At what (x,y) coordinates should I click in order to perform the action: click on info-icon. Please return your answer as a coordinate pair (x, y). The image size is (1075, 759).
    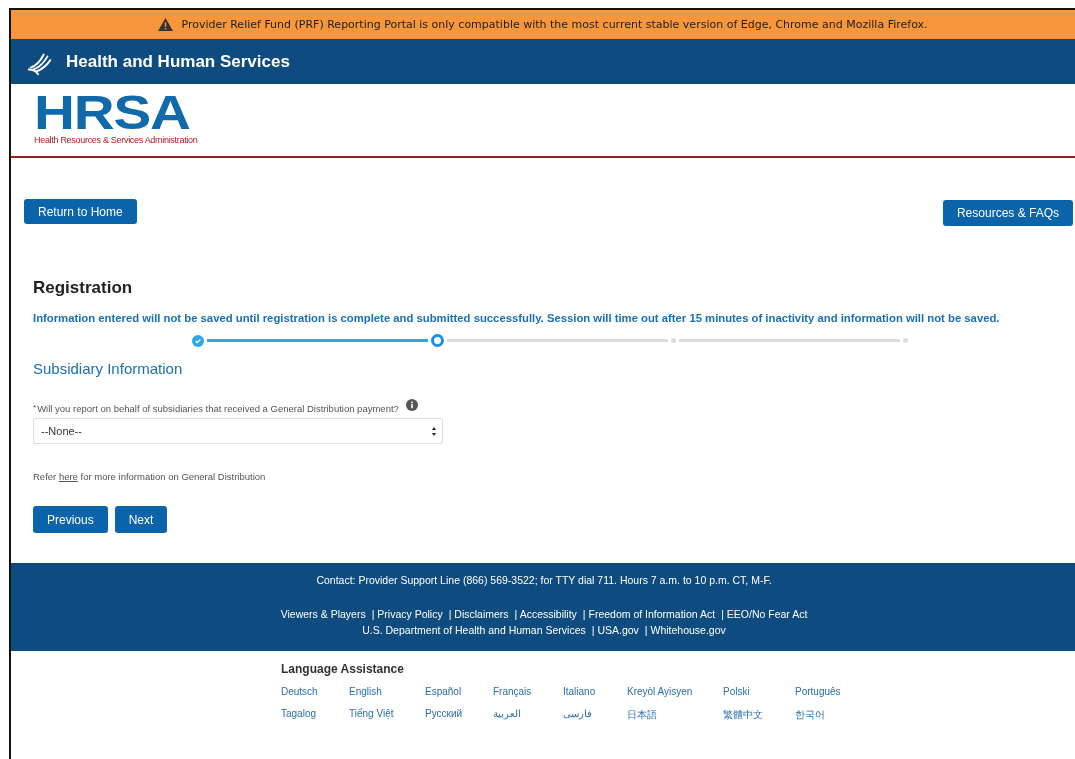
    Looking at the image, I should click on (411, 405).